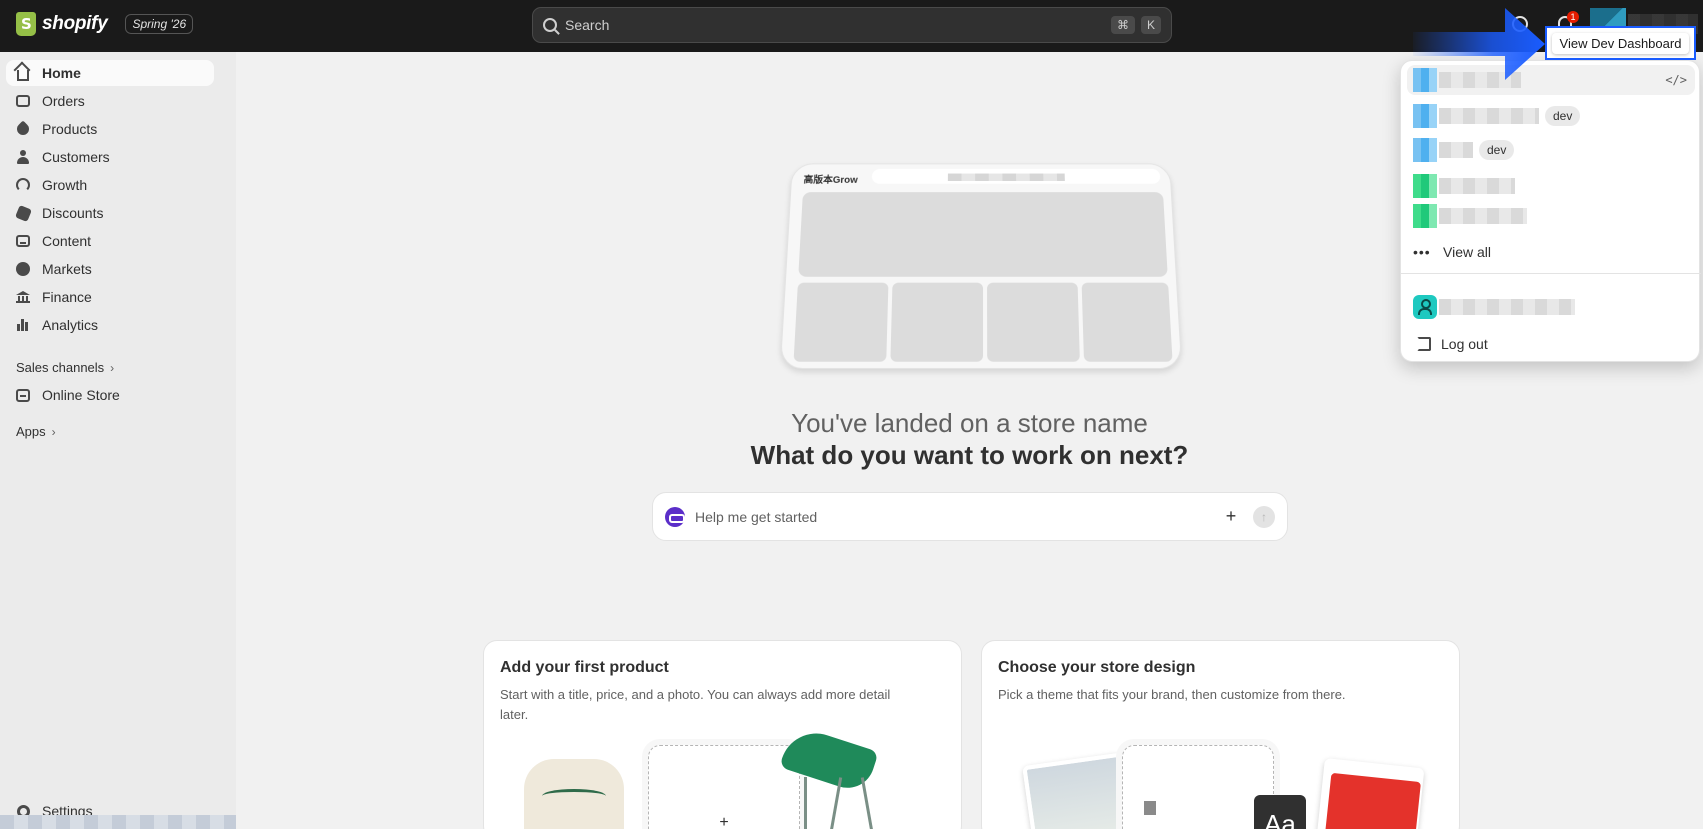 This screenshot has width=1703, height=829. What do you see at coordinates (67, 297) in the screenshot?
I see `sidebar-item-label: Finance` at bounding box center [67, 297].